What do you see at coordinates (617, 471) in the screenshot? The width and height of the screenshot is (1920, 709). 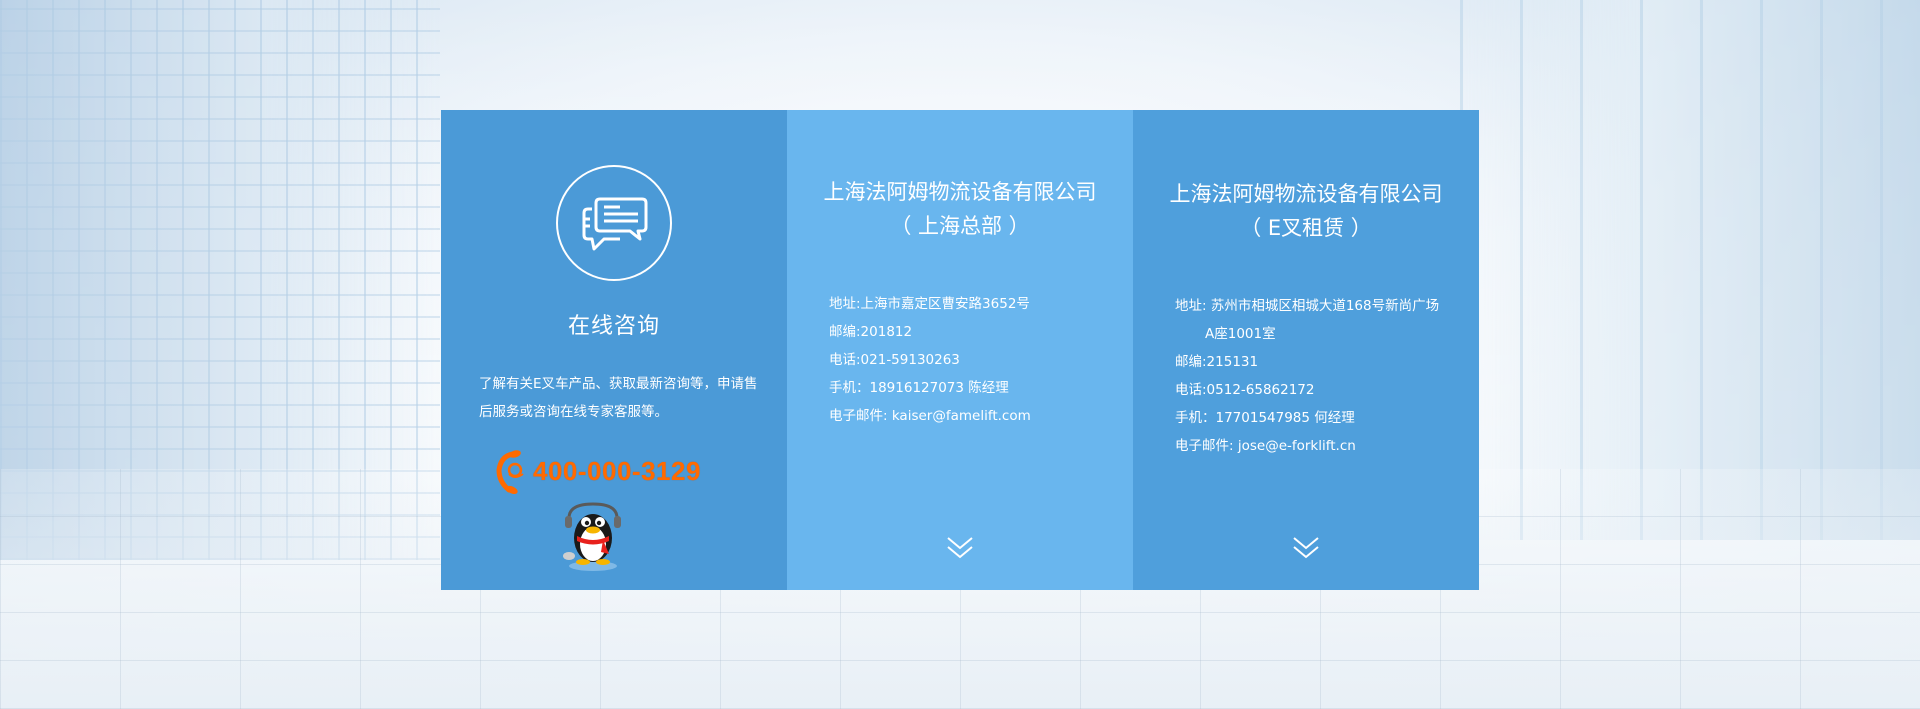 I see `hotline-number: 400-000-3129` at bounding box center [617, 471].